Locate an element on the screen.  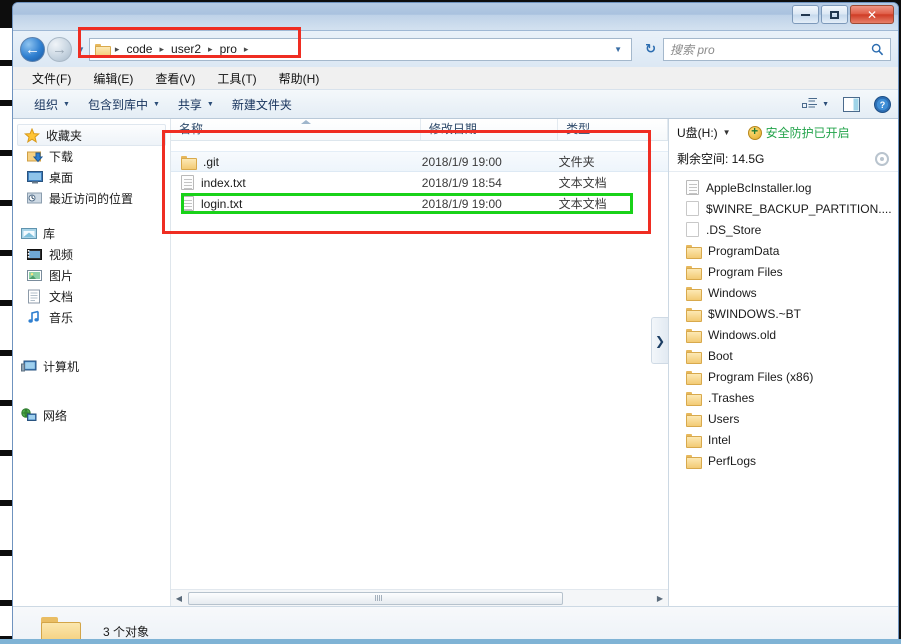
list-item-label: .DS_Store is located at coordinates (734, 229).